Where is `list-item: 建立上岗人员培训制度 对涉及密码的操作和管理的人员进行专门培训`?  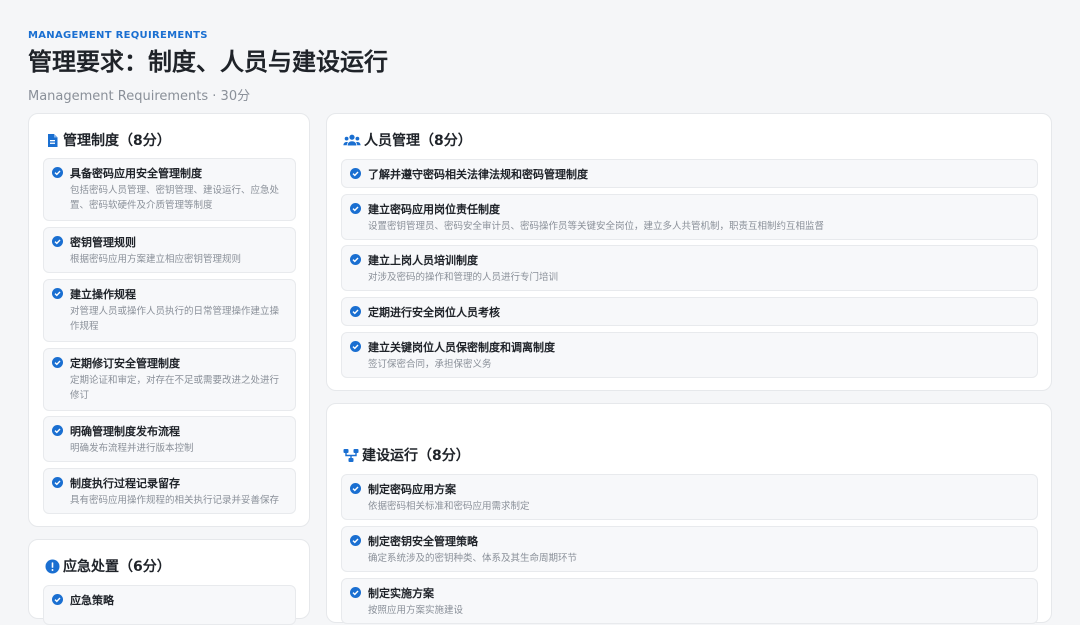 list-item: 建立上岗人员培训制度 对涉及密码的操作和管理的人员进行专门培训 is located at coordinates (689, 268).